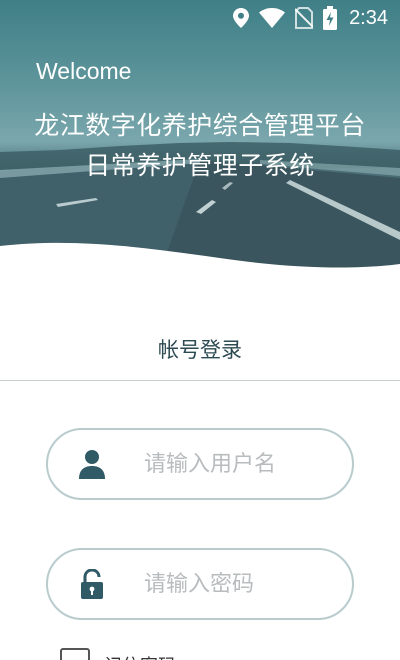 This screenshot has width=400, height=660. What do you see at coordinates (330, 18) in the screenshot?
I see `battery-charging-icon` at bounding box center [330, 18].